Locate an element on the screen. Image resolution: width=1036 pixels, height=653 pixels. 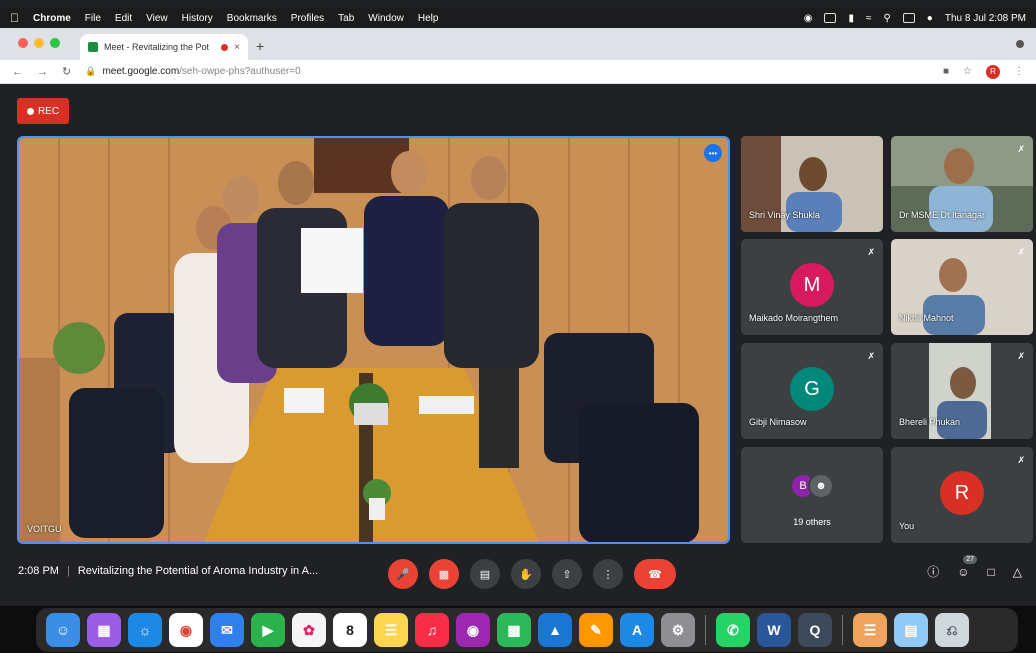
system-preferences-icon: ⚙ is located at coordinates (678, 630).